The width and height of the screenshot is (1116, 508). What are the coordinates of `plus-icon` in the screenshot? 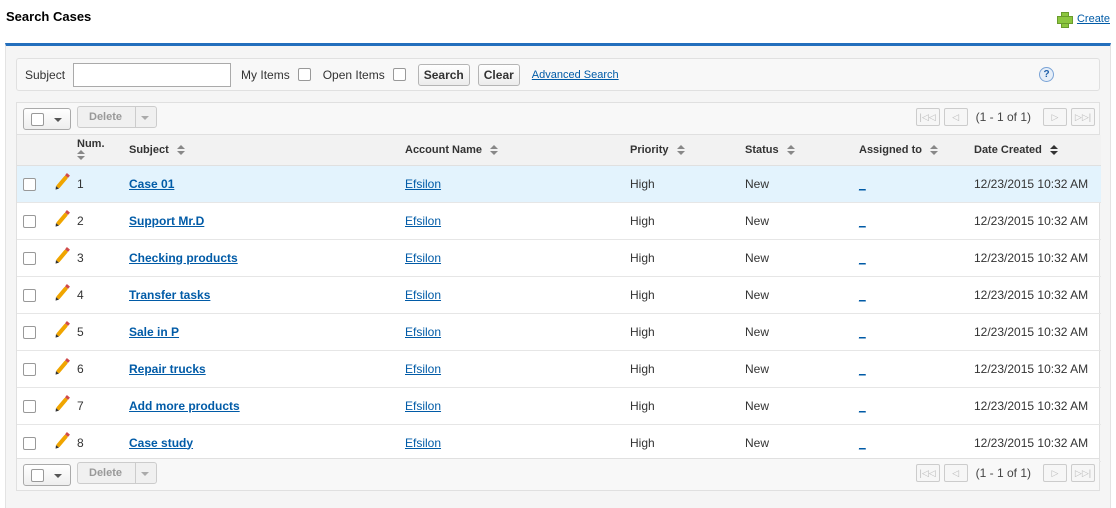 It's located at (1064, 20).